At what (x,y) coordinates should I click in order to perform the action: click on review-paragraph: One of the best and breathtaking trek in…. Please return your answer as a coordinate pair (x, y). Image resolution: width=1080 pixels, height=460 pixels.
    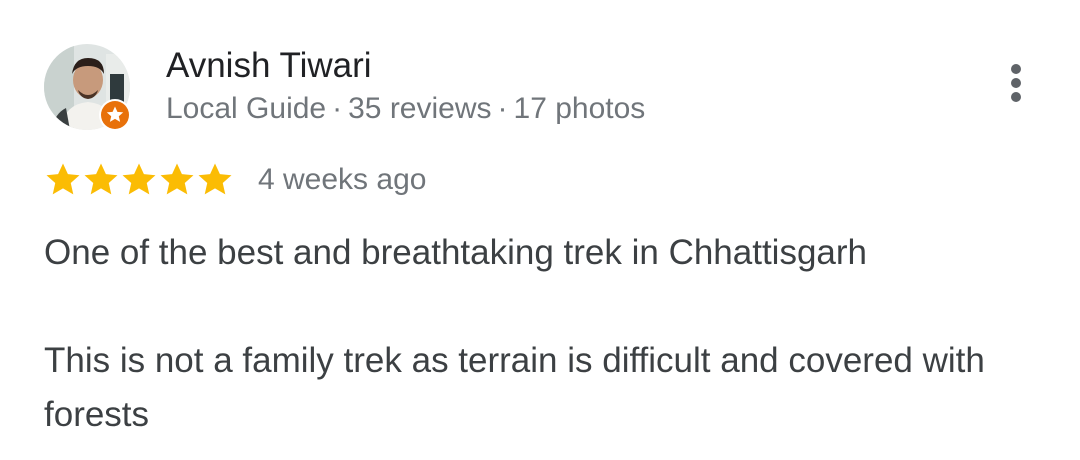
    Looking at the image, I should click on (456, 252).